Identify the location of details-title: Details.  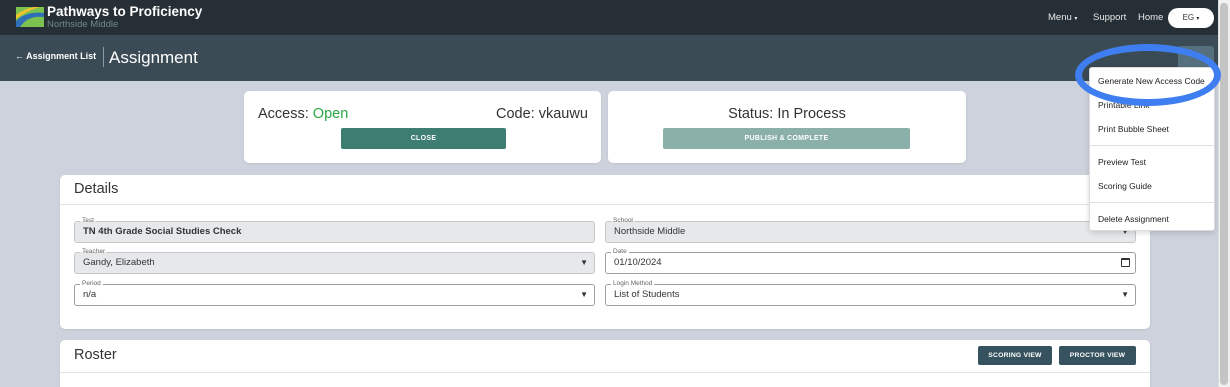
(96, 189).